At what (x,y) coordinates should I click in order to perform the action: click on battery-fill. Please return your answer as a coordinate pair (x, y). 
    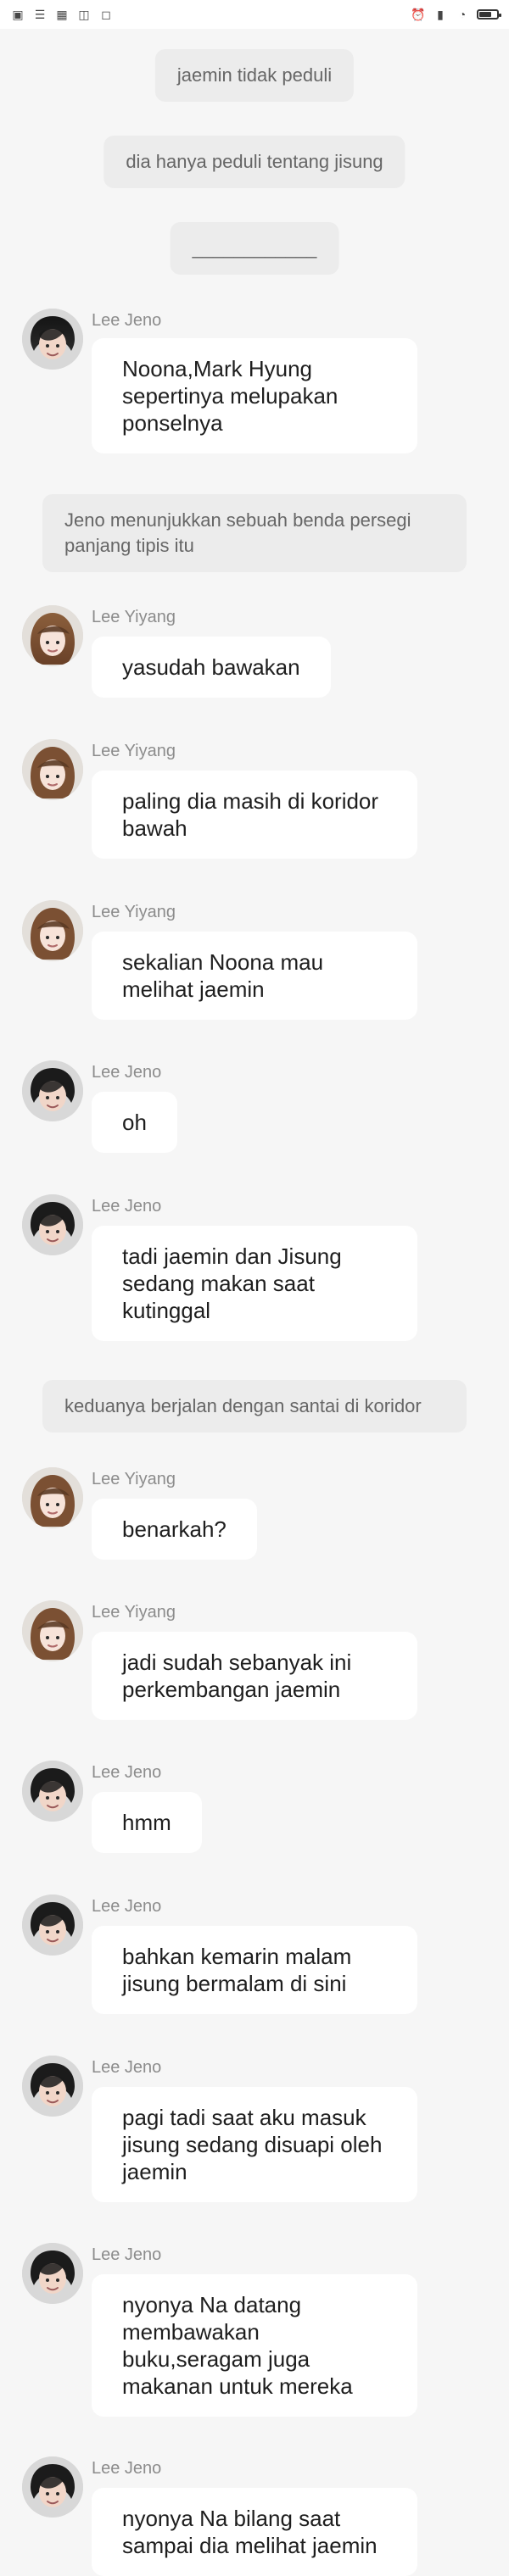
    Looking at the image, I should click on (485, 14).